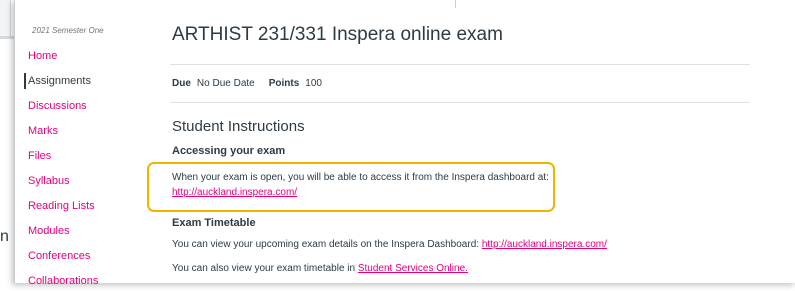  What do you see at coordinates (49, 181) in the screenshot?
I see `nav-item-syllabus: Syllabus` at bounding box center [49, 181].